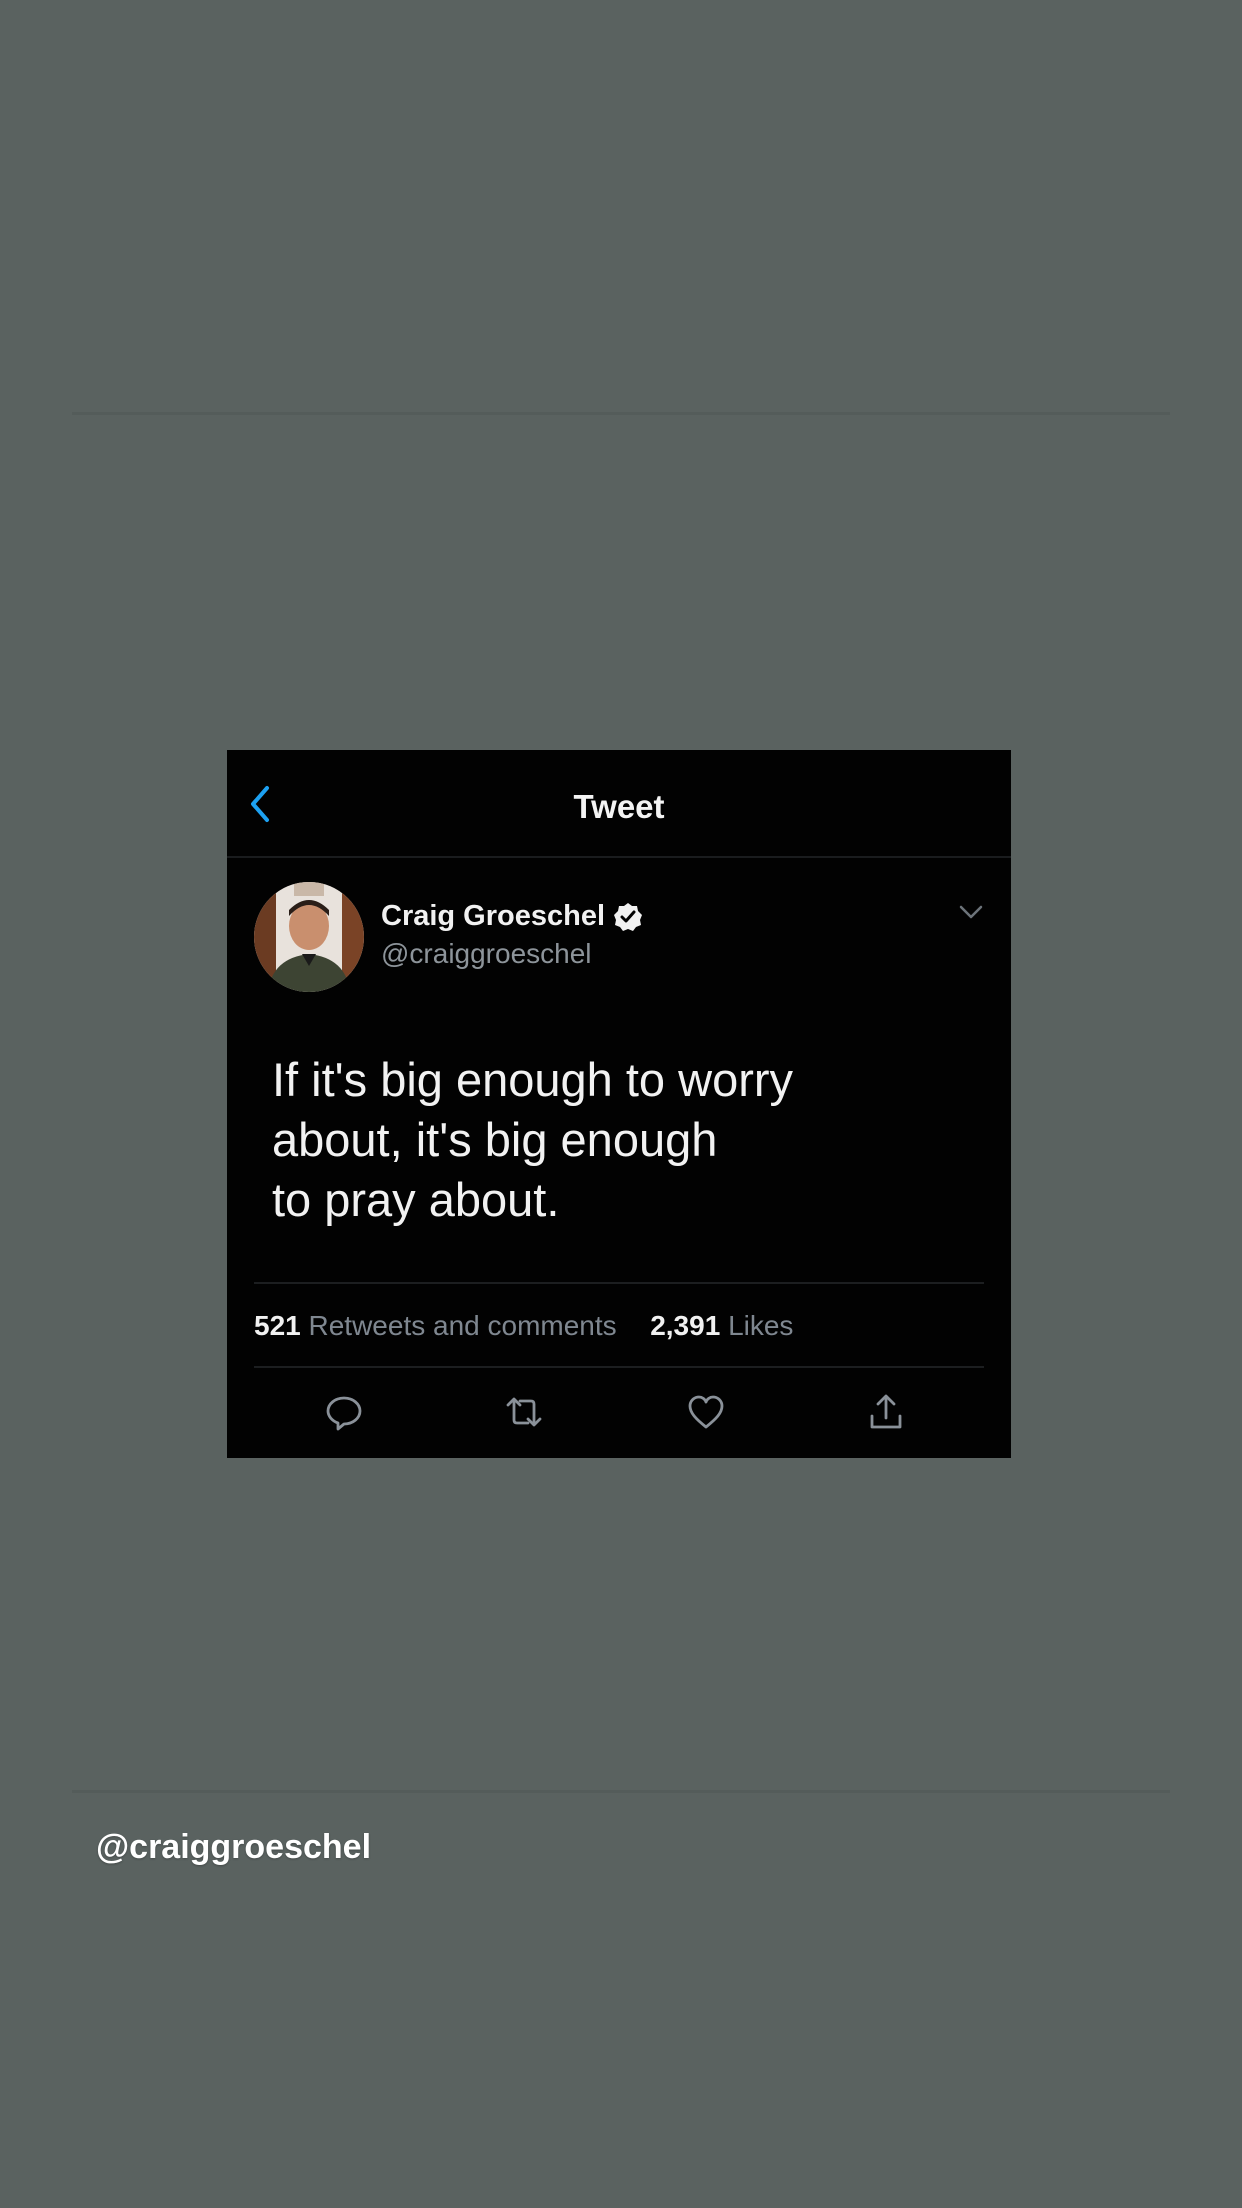 This screenshot has width=1242, height=2208. Describe the element at coordinates (619, 1367) in the screenshot. I see `stats-bottom-divider` at that location.